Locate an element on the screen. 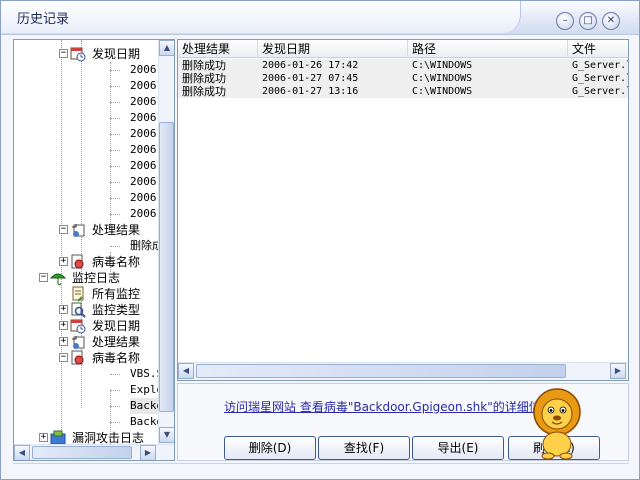  tree-node-label: 监控日志 is located at coordinates (96, 278).